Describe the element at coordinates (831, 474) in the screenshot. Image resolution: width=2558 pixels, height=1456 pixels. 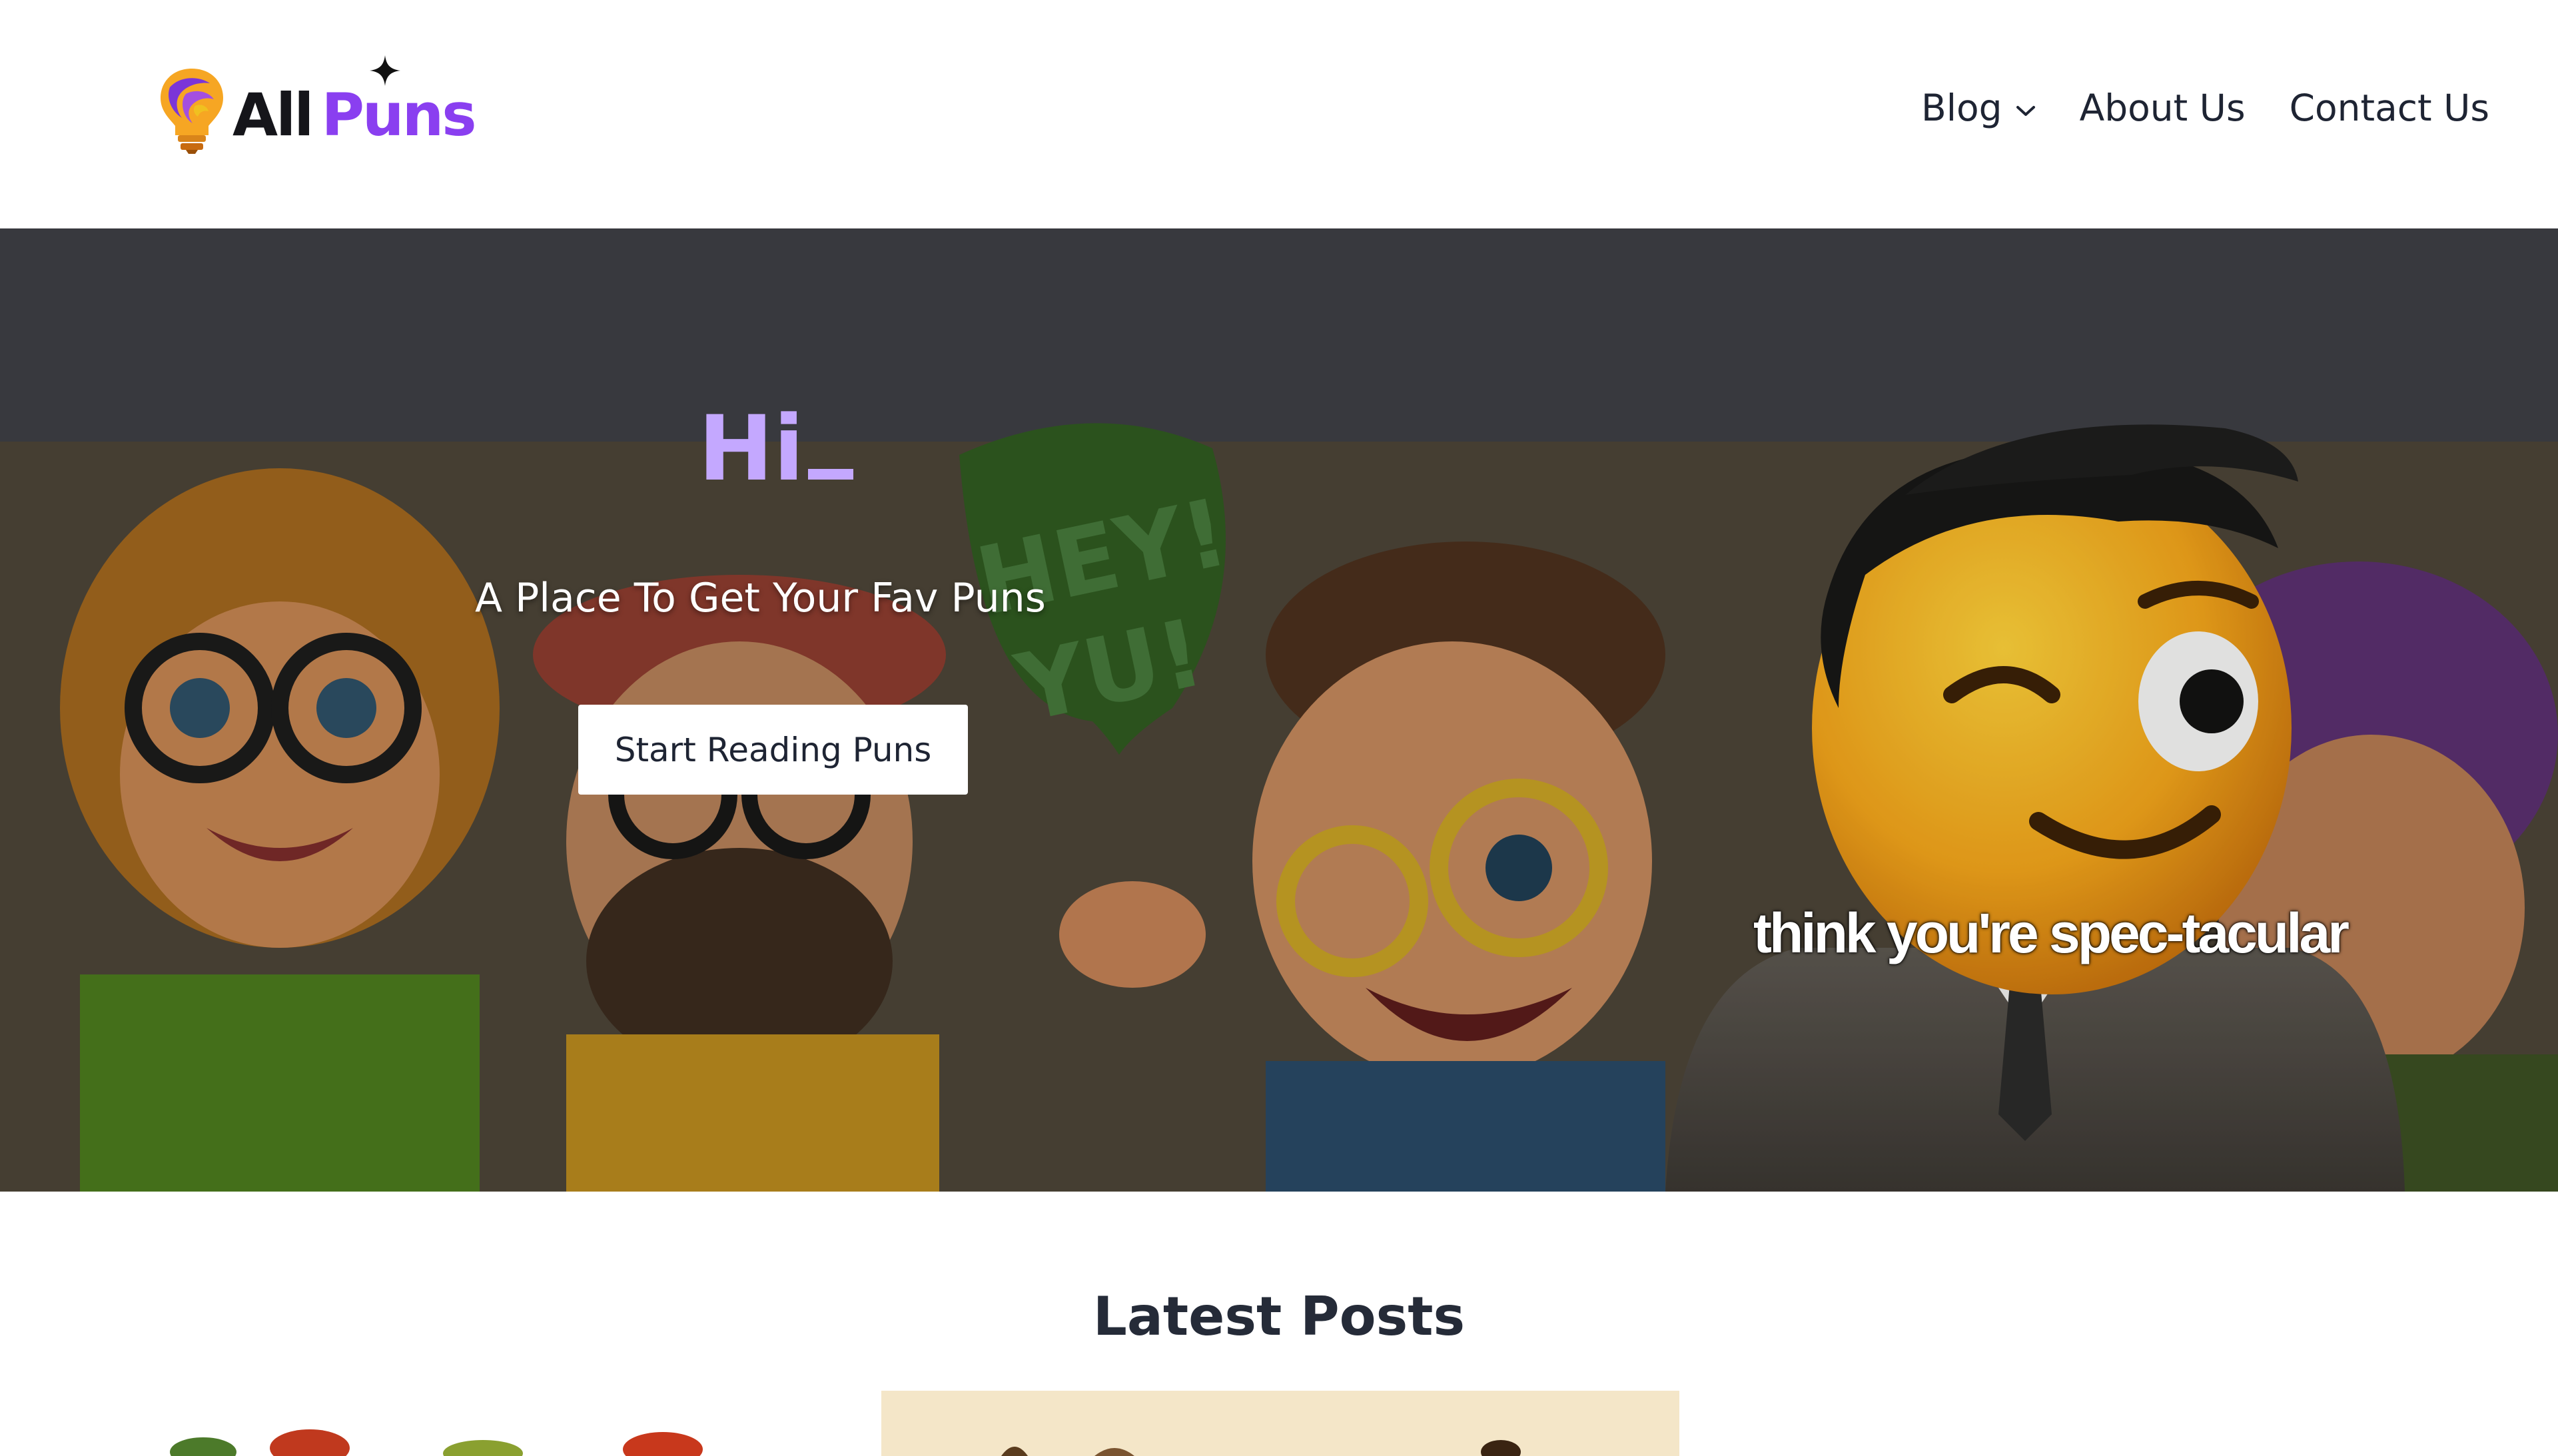
I see `typing-caret` at that location.